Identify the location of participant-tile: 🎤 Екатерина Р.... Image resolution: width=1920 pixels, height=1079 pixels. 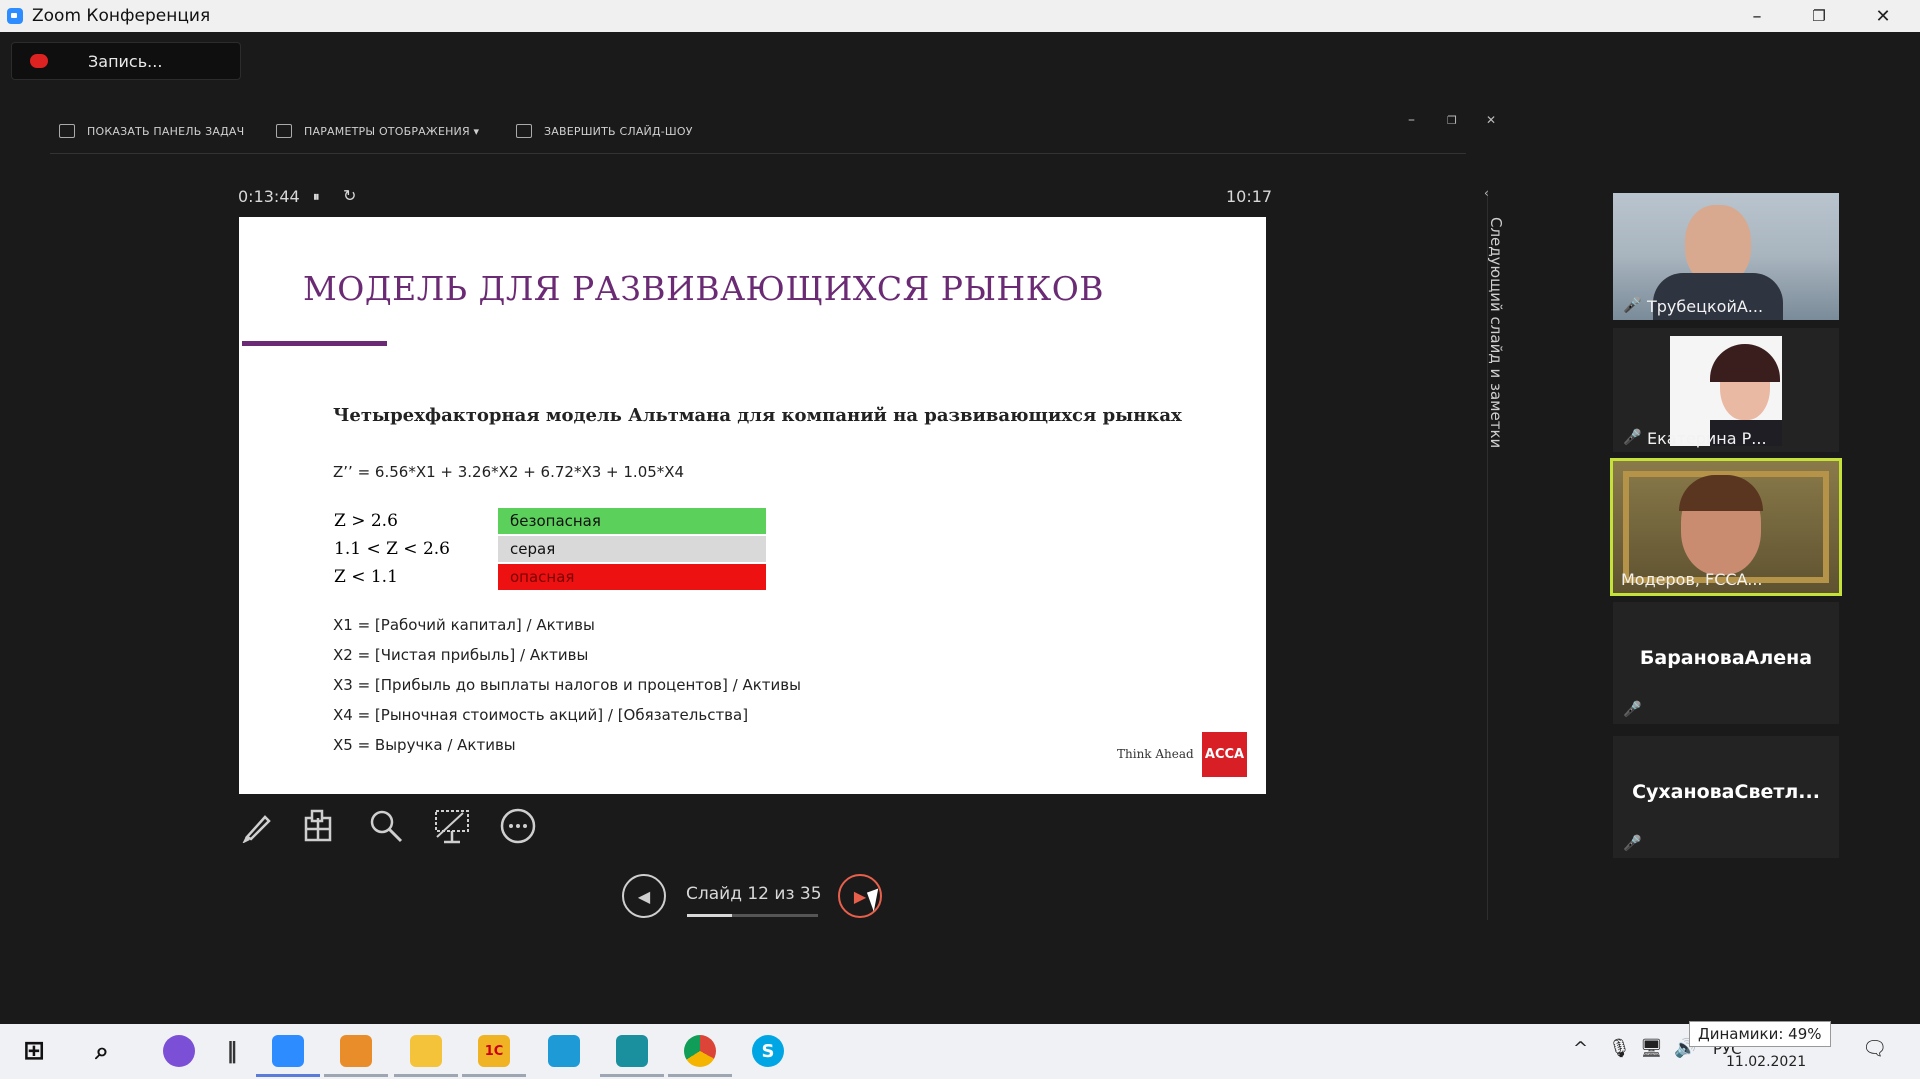
(1726, 390).